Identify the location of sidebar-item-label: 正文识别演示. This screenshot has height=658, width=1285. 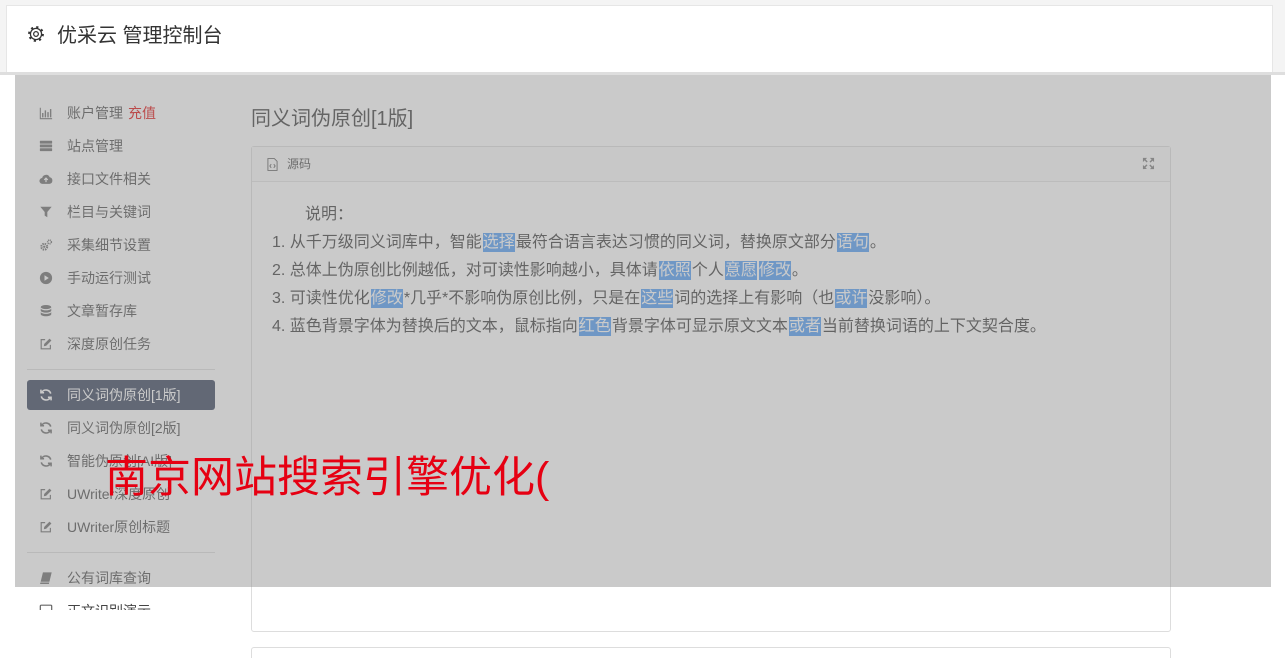
(109, 606).